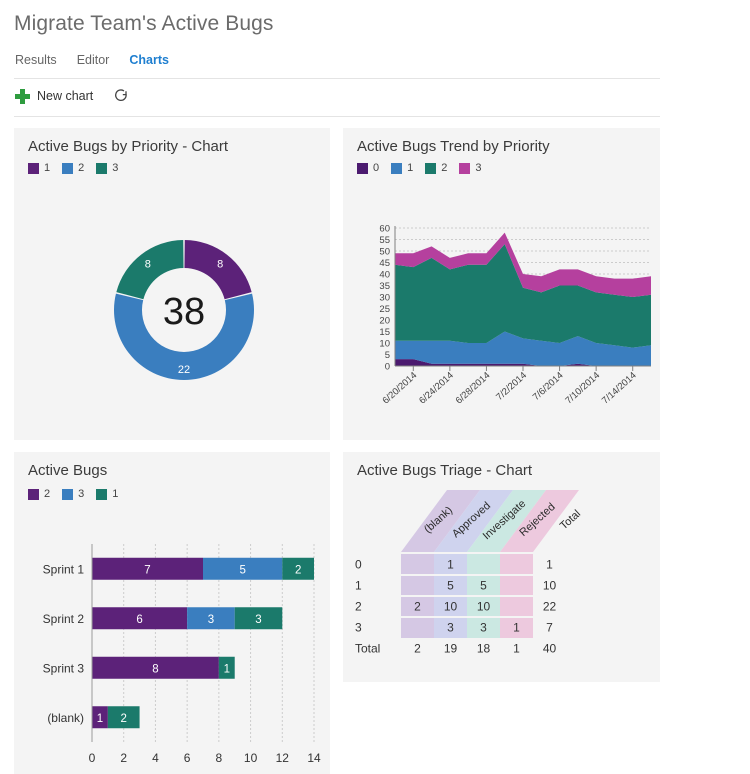 The width and height of the screenshot is (750, 774). I want to click on y-axis-tick-label: 45, so click(384, 263).